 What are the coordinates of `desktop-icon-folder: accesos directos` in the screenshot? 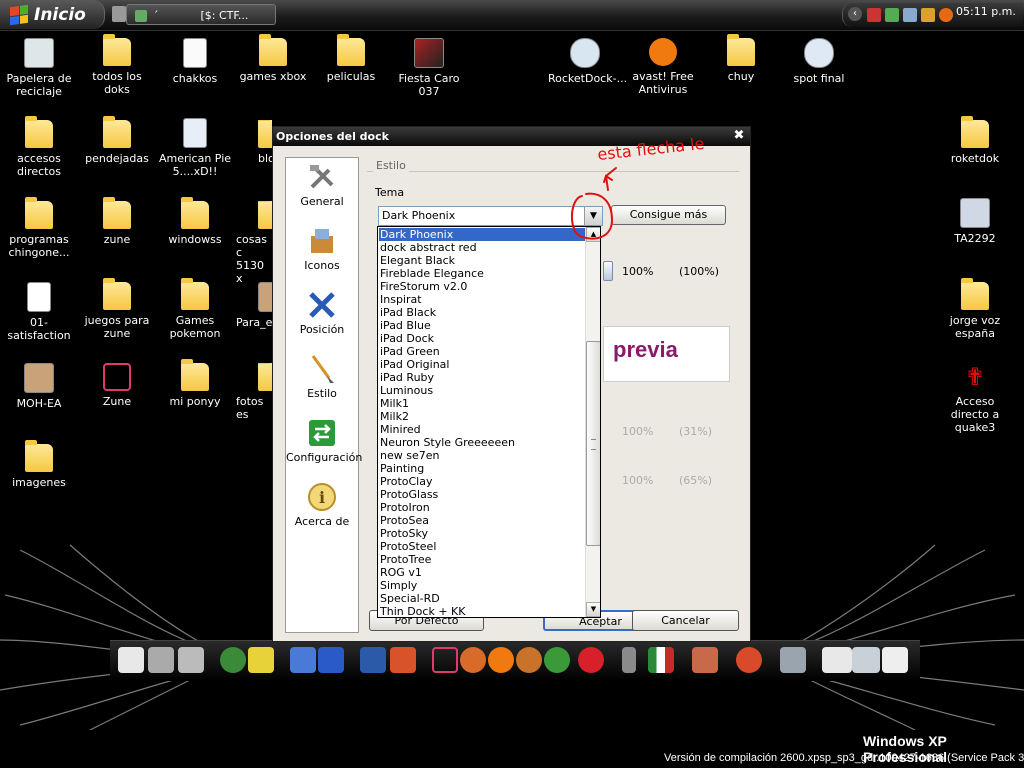 It's located at (39, 147).